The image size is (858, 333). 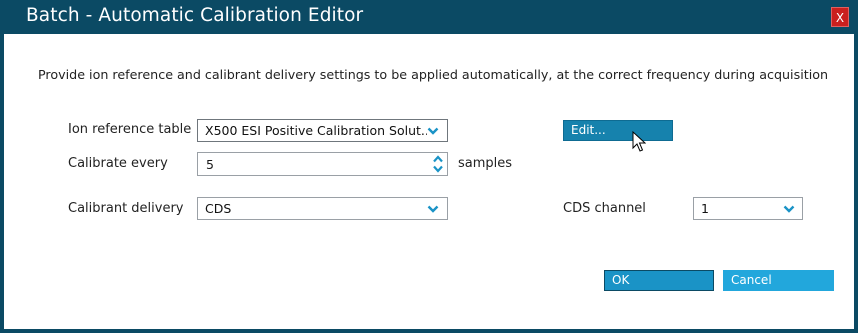 I want to click on calibrant-delivery-value: CDS, so click(x=218, y=208).